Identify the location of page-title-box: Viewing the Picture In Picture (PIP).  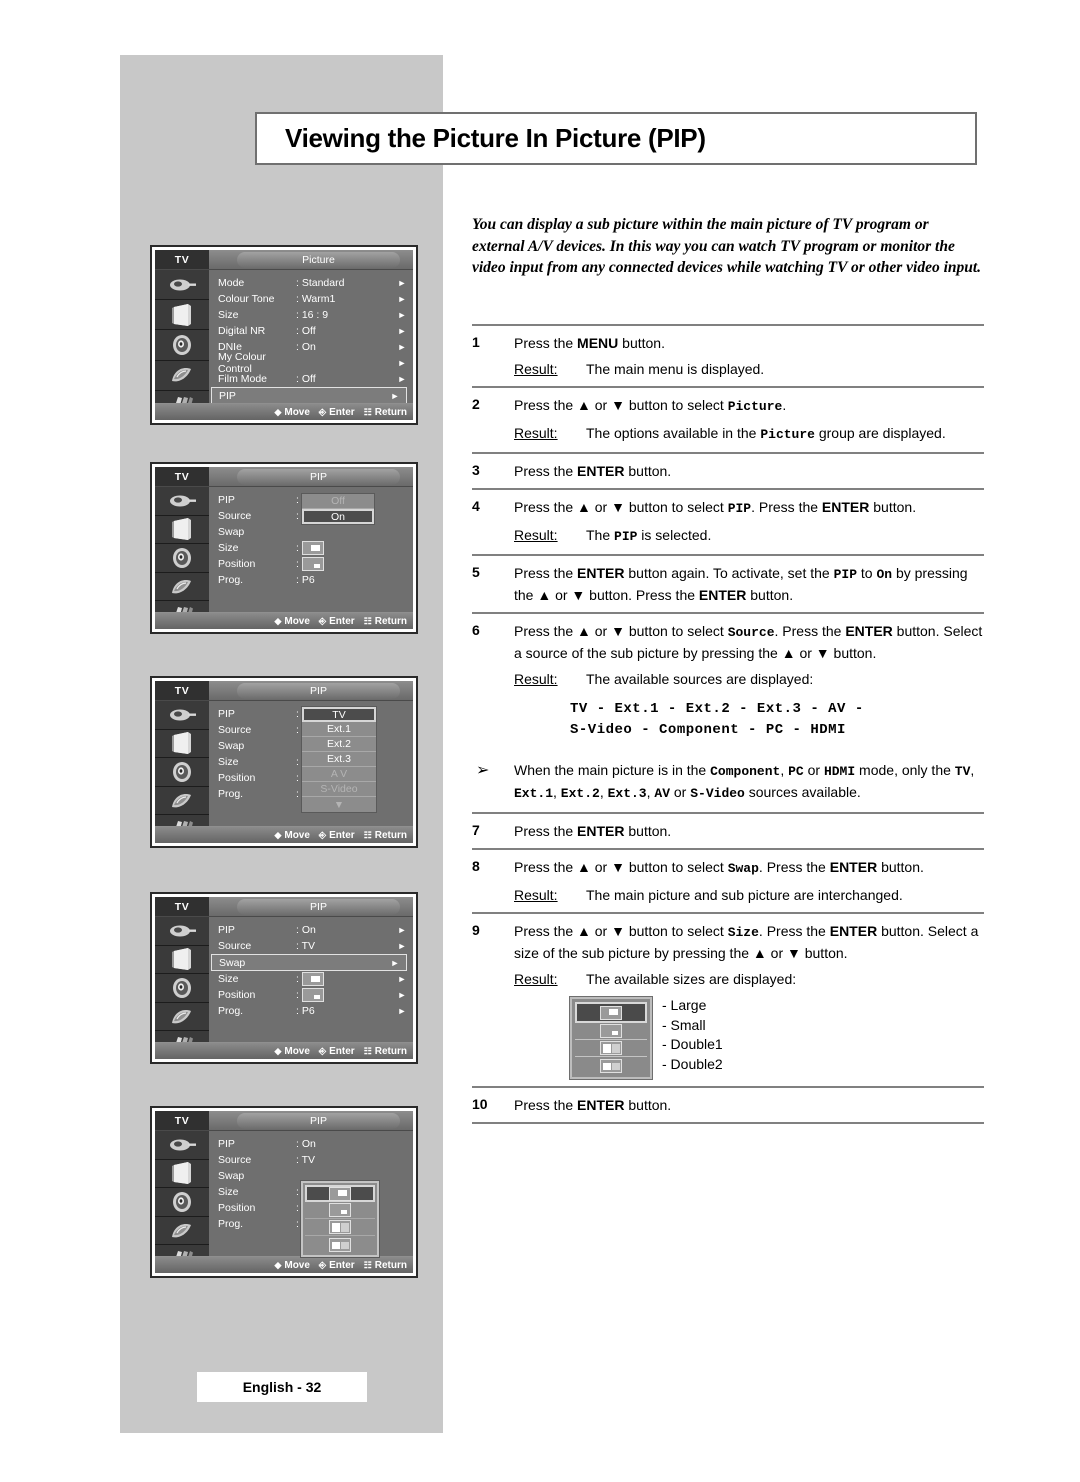
(616, 138).